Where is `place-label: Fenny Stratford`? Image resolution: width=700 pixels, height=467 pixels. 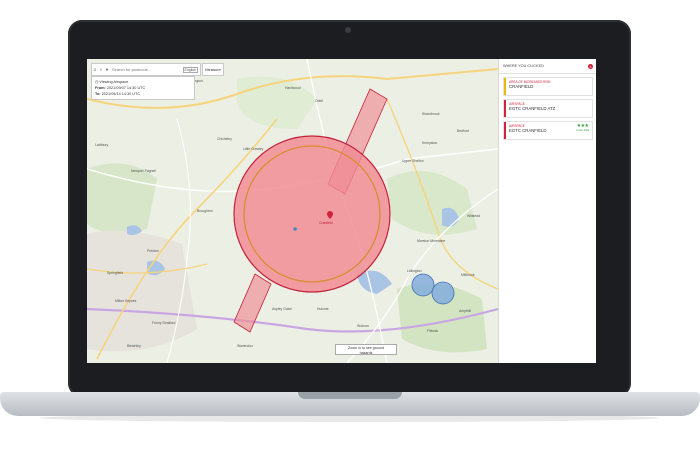 place-label: Fenny Stratford is located at coordinates (164, 323).